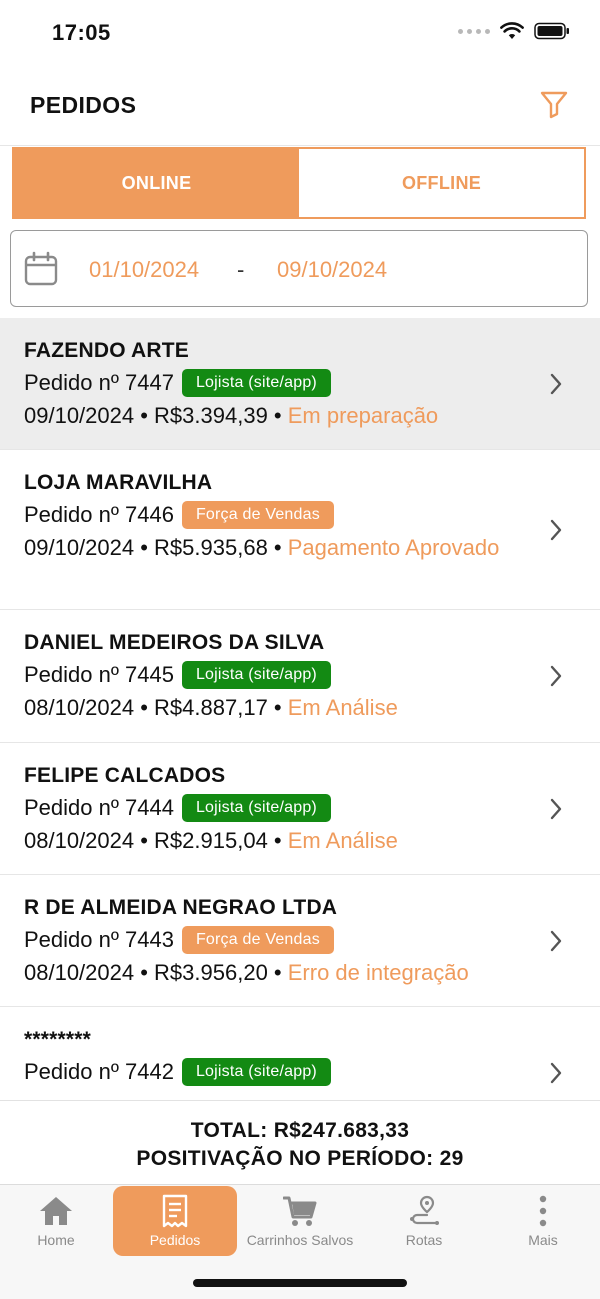 The height and width of the screenshot is (1299, 600). Describe the element at coordinates (300, 106) in the screenshot. I see `app-header: PEDIDOS` at that location.